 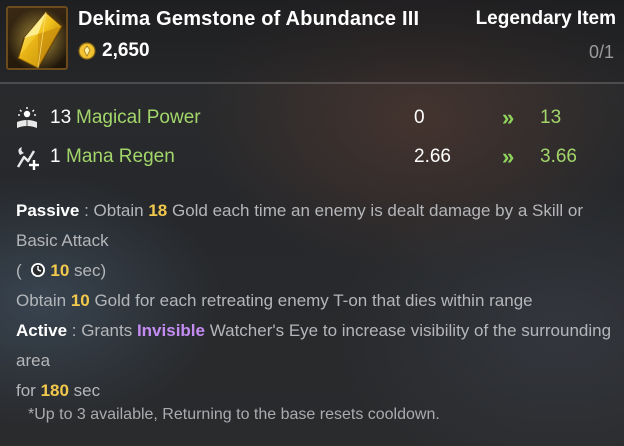 What do you see at coordinates (48, 210) in the screenshot?
I see `passive-label: Passive` at bounding box center [48, 210].